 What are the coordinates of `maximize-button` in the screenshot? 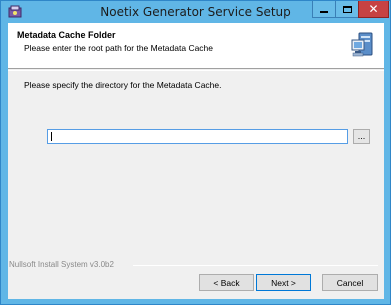 It's located at (346, 9).